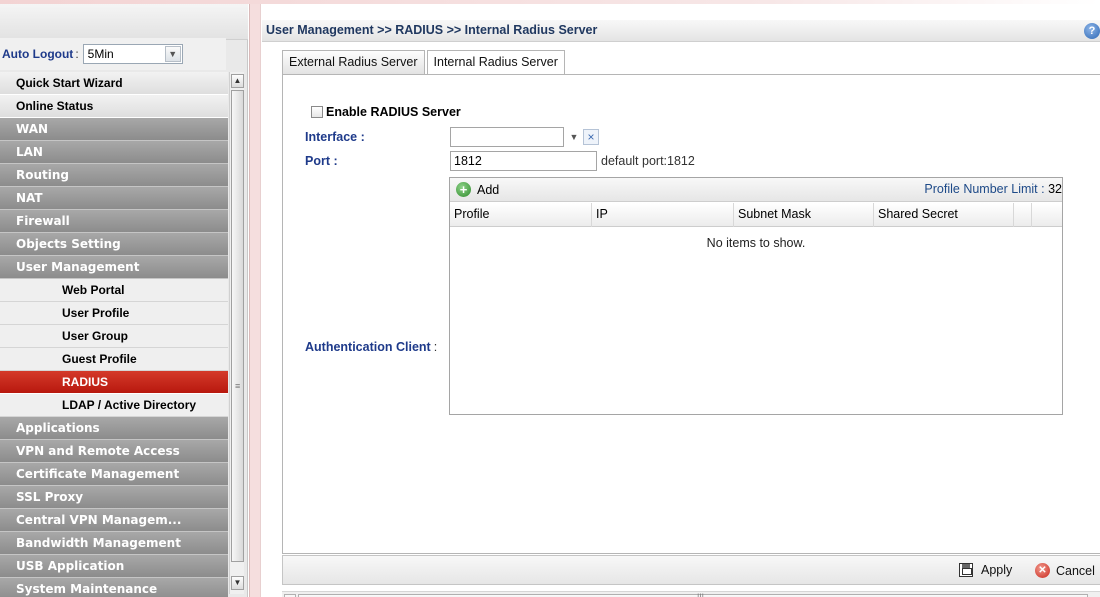 Image resolution: width=1100 pixels, height=597 pixels. Describe the element at coordinates (984, 189) in the screenshot. I see `profile-limit-label: Profile Number Limit :` at that location.